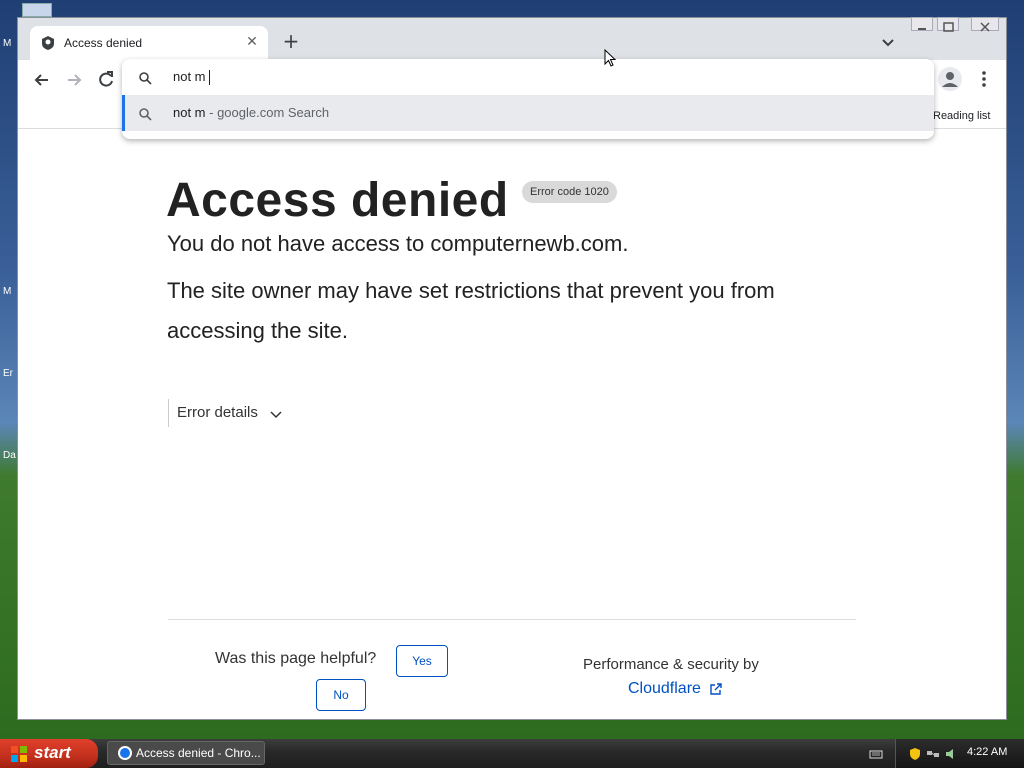 The image size is (1024, 768). Describe the element at coordinates (664, 688) in the screenshot. I see `cloudflare-link-label: Cloudflare` at that location.